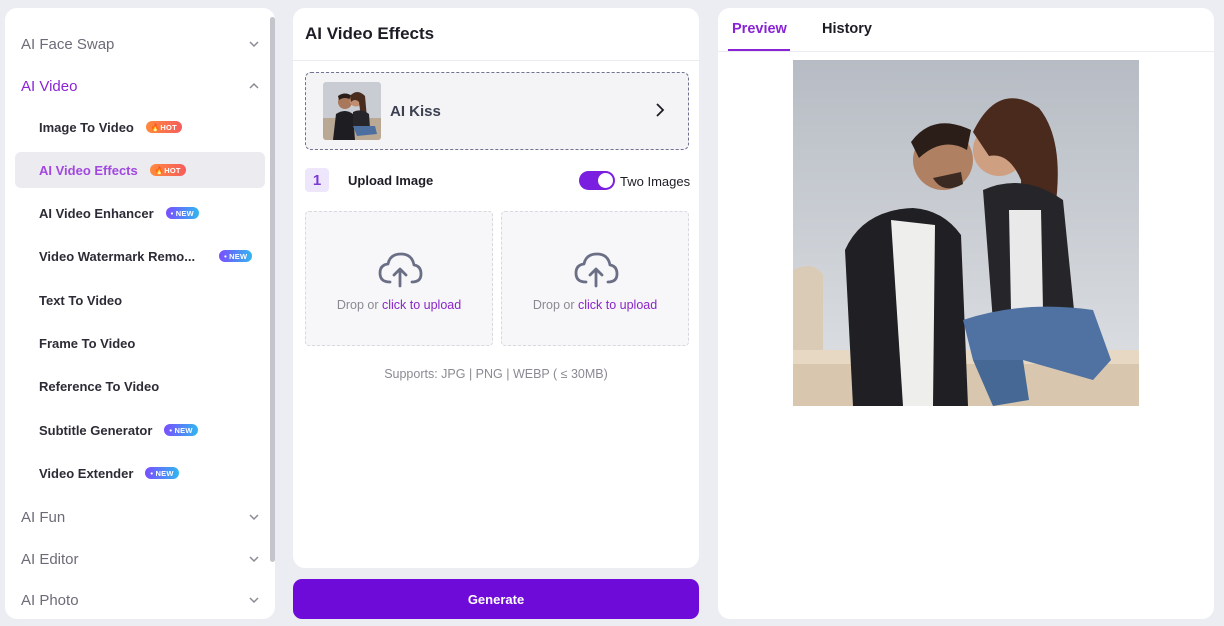  Describe the element at coordinates (352, 111) in the screenshot. I see `effect-thumbnail` at that location.